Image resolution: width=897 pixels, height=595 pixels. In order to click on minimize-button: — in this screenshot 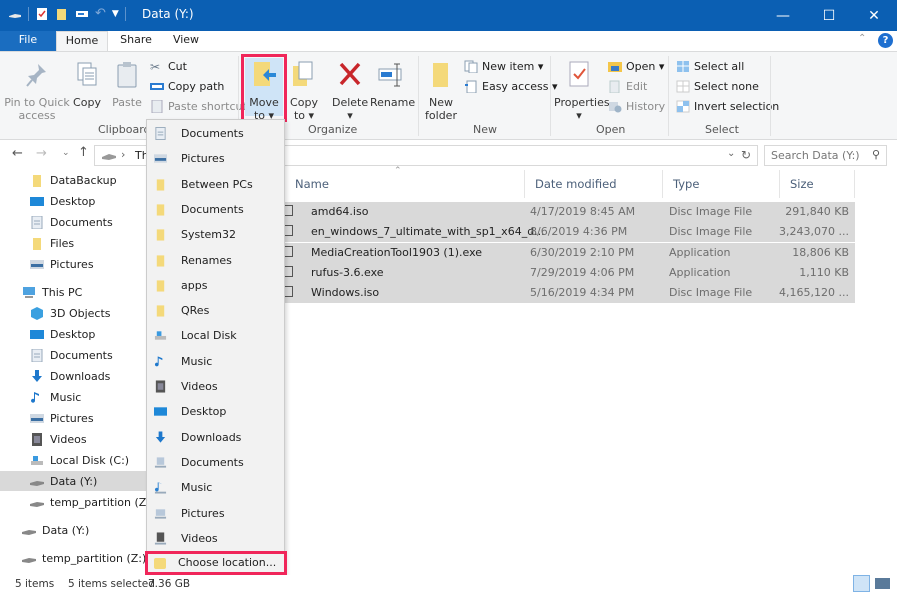, I will do `click(783, 15)`.